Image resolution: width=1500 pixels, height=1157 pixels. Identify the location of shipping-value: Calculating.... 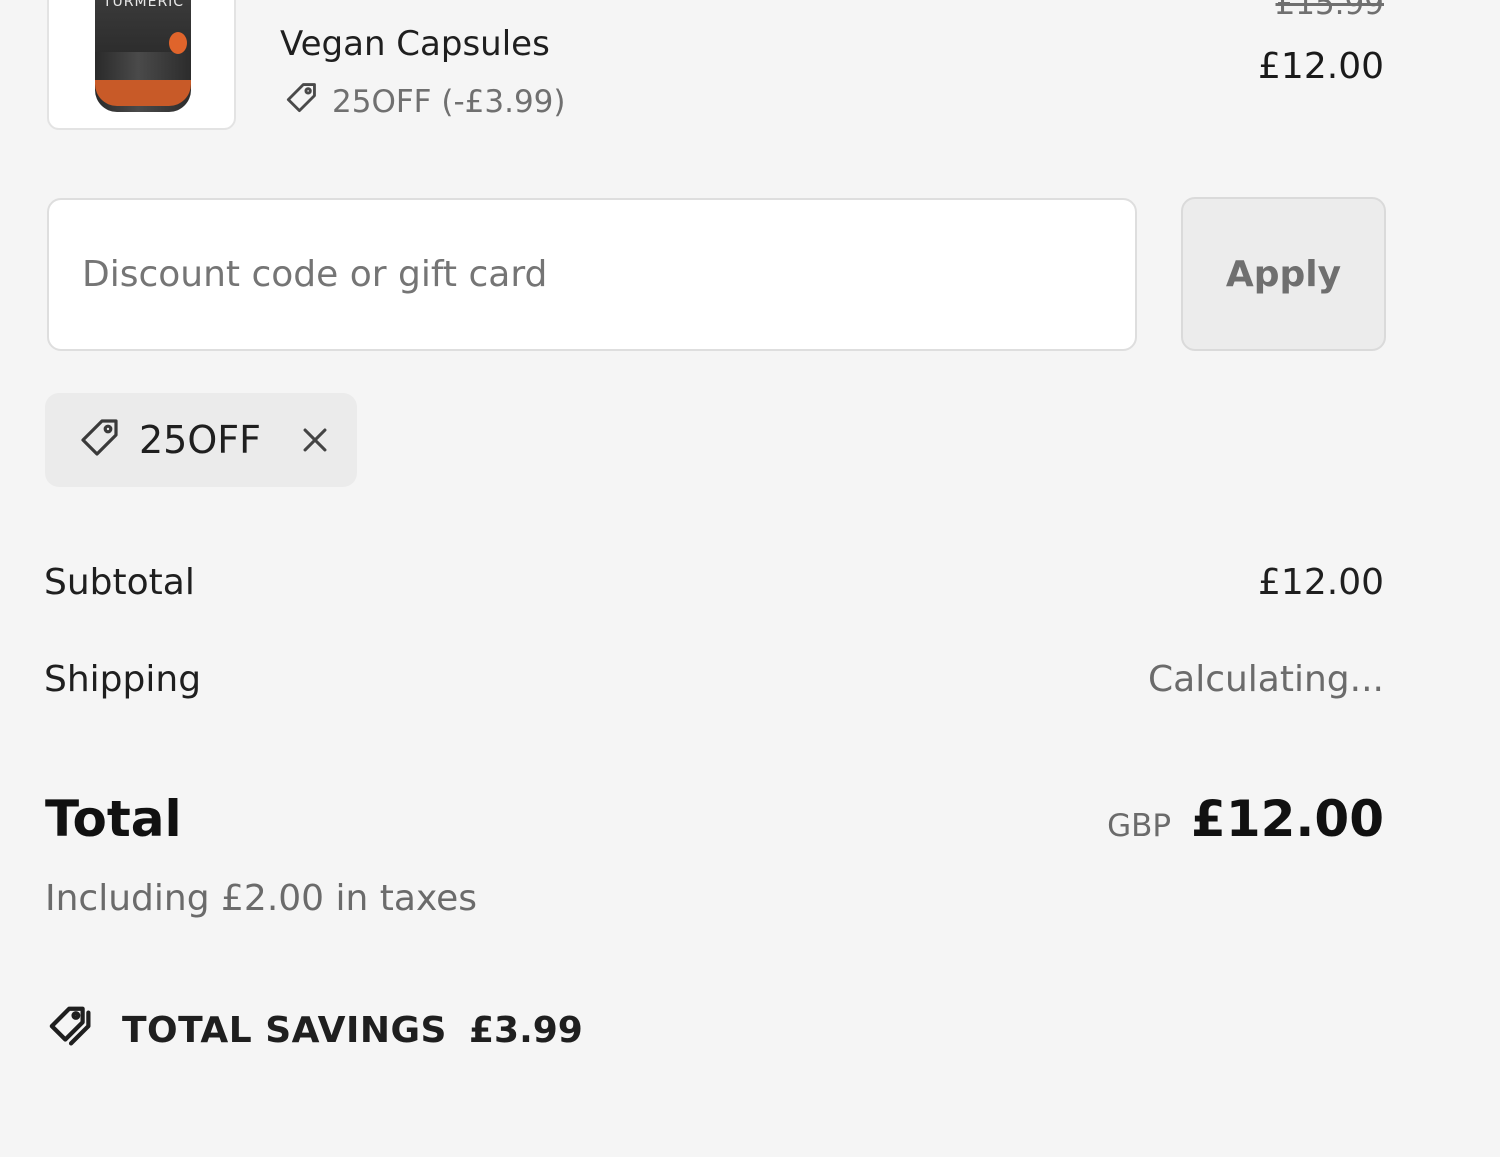
(1266, 679).